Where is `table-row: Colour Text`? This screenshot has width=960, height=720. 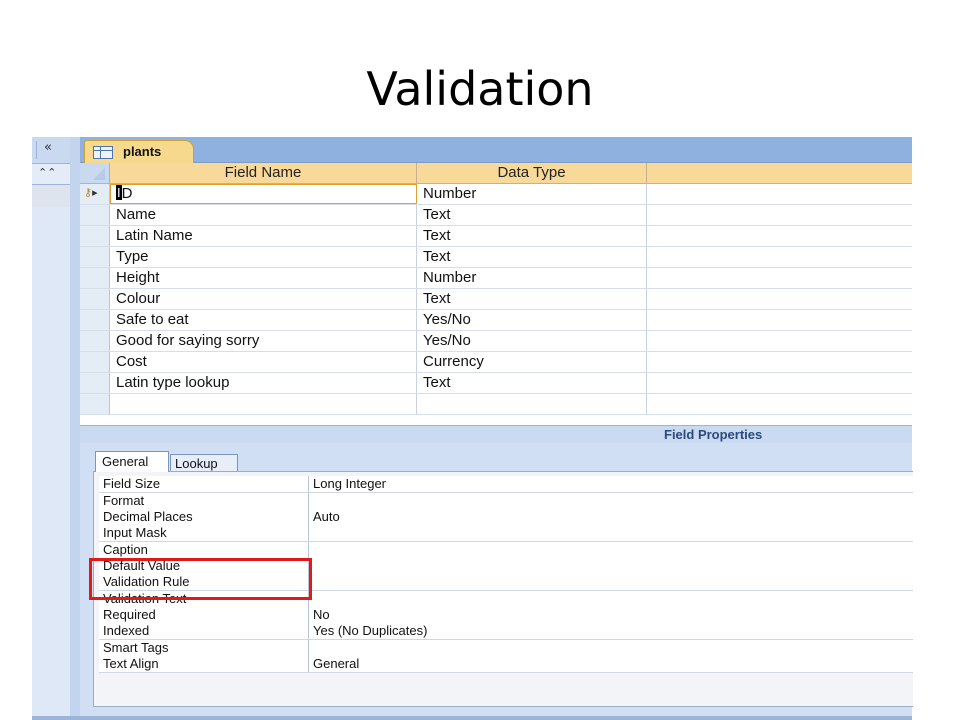
table-row: Colour Text is located at coordinates (496, 299).